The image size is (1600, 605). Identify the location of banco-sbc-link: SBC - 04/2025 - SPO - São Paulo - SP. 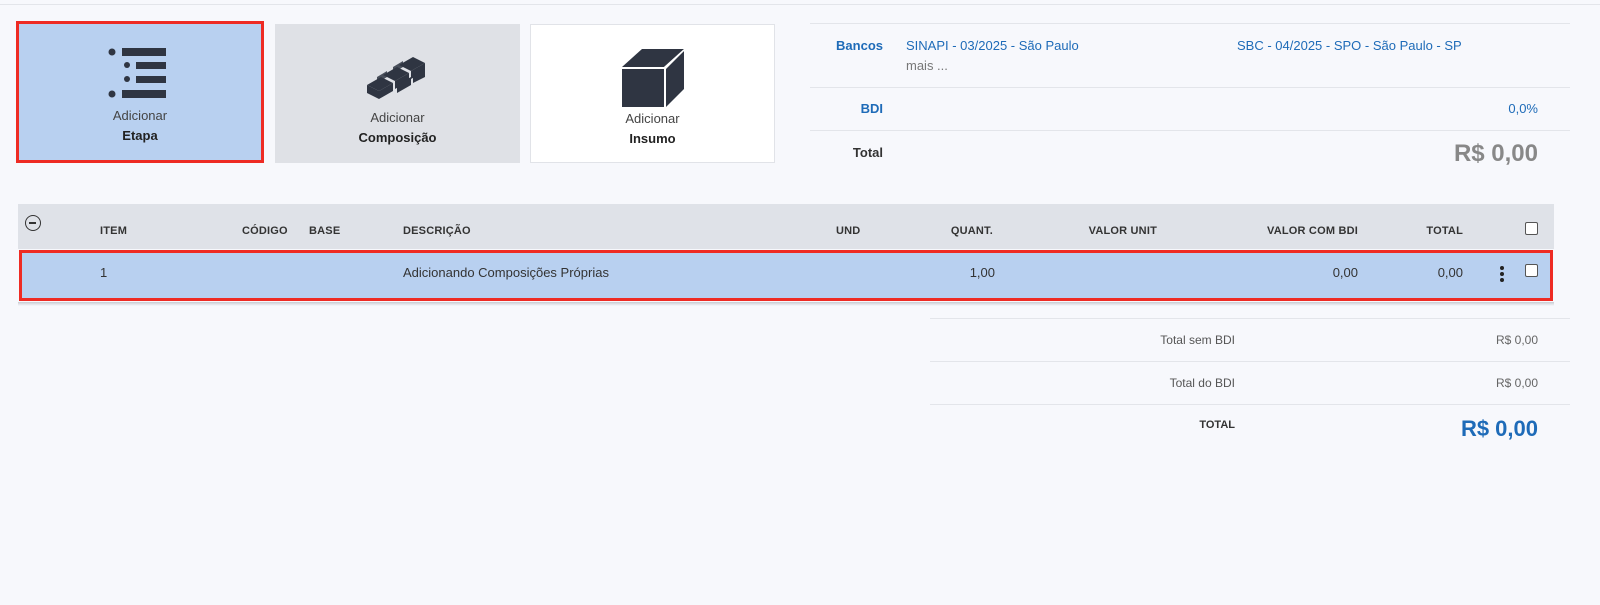
(1349, 45).